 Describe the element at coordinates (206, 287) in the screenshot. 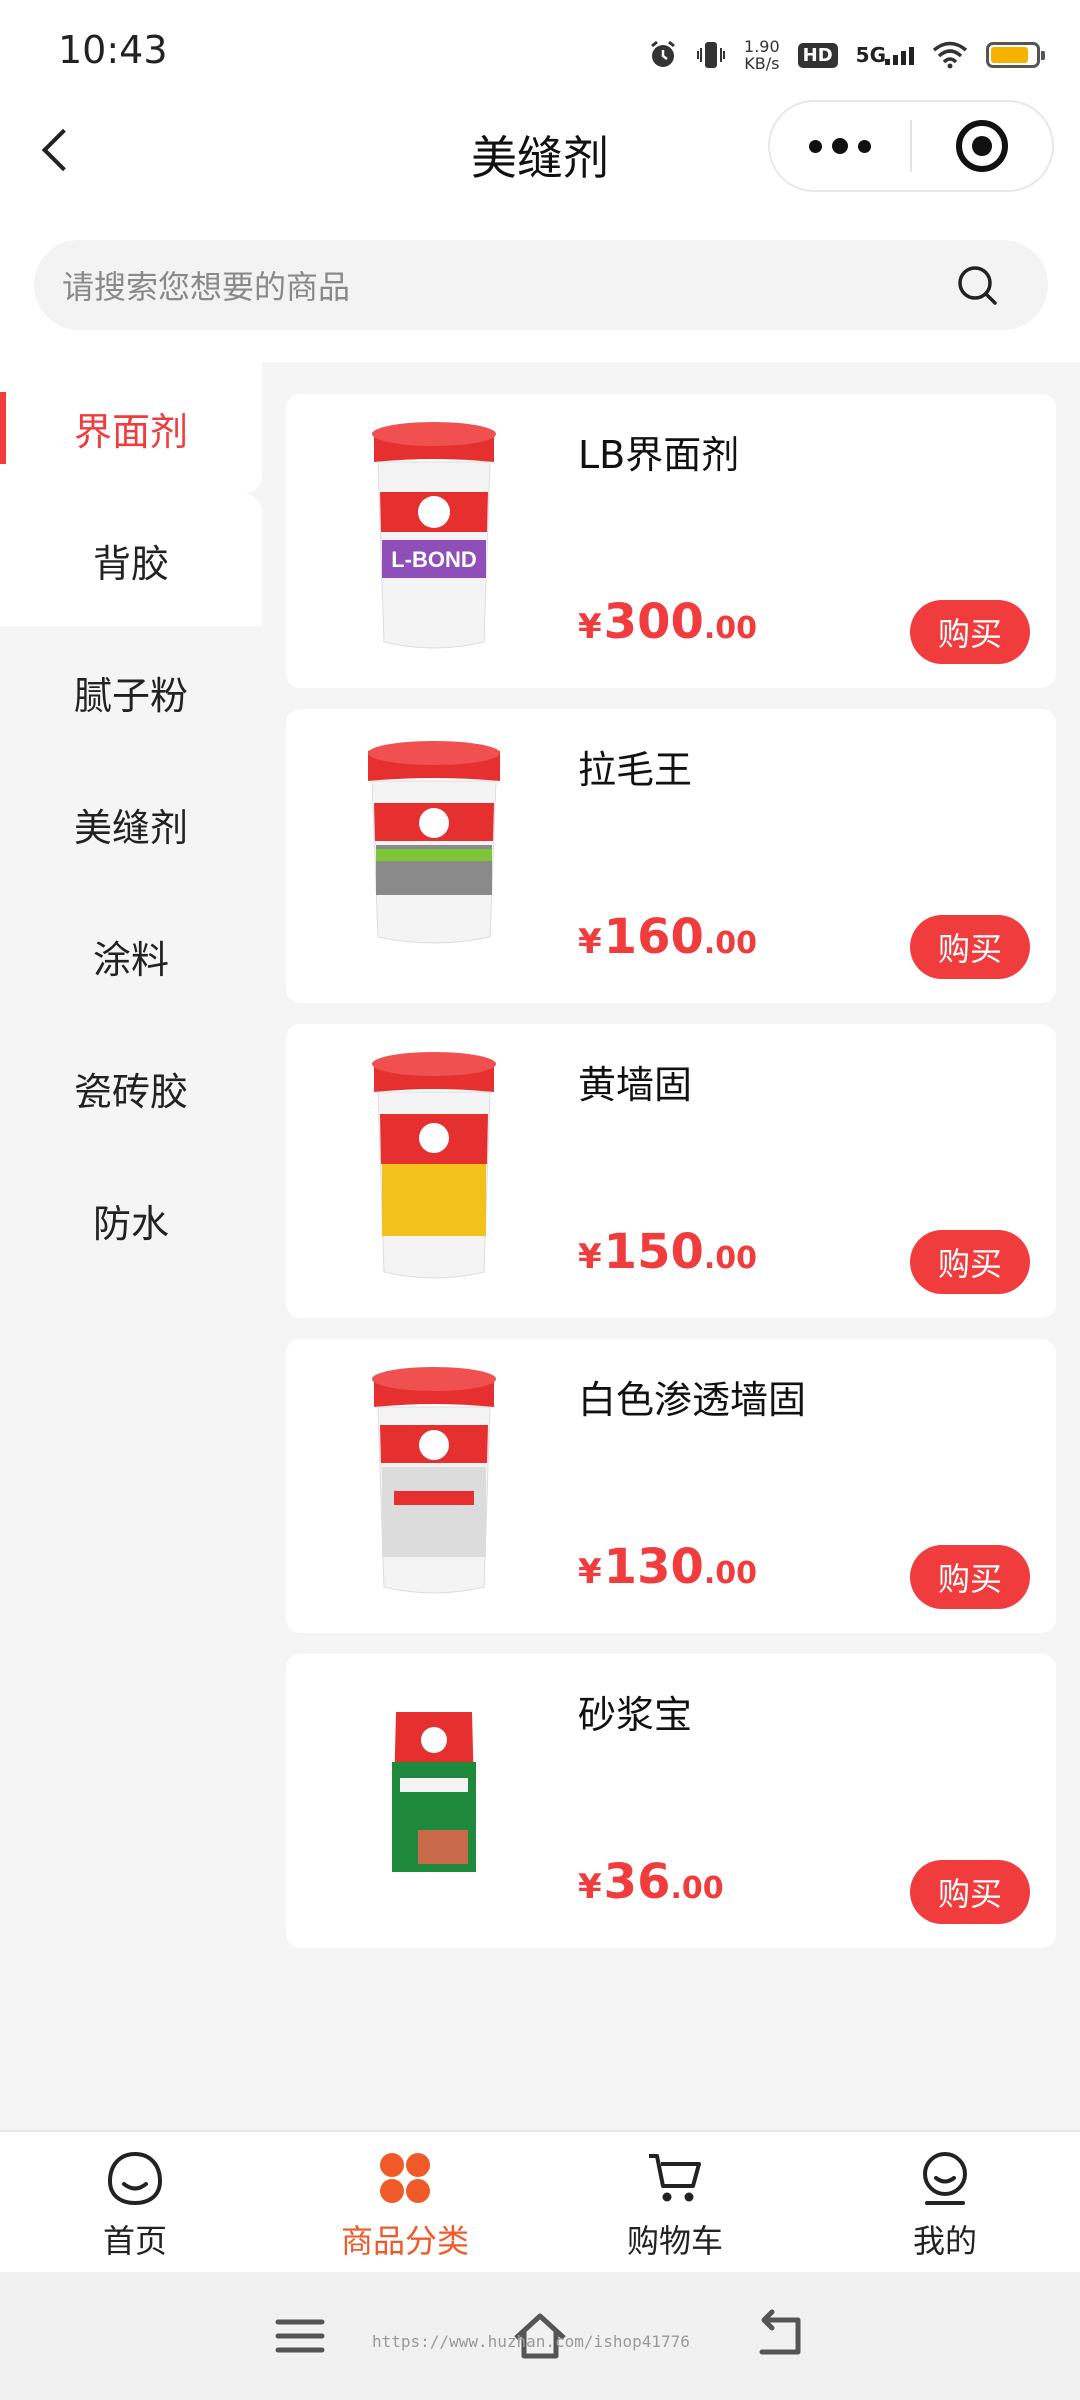

I see `search-placeholder: 请搜索您想要的商品` at that location.